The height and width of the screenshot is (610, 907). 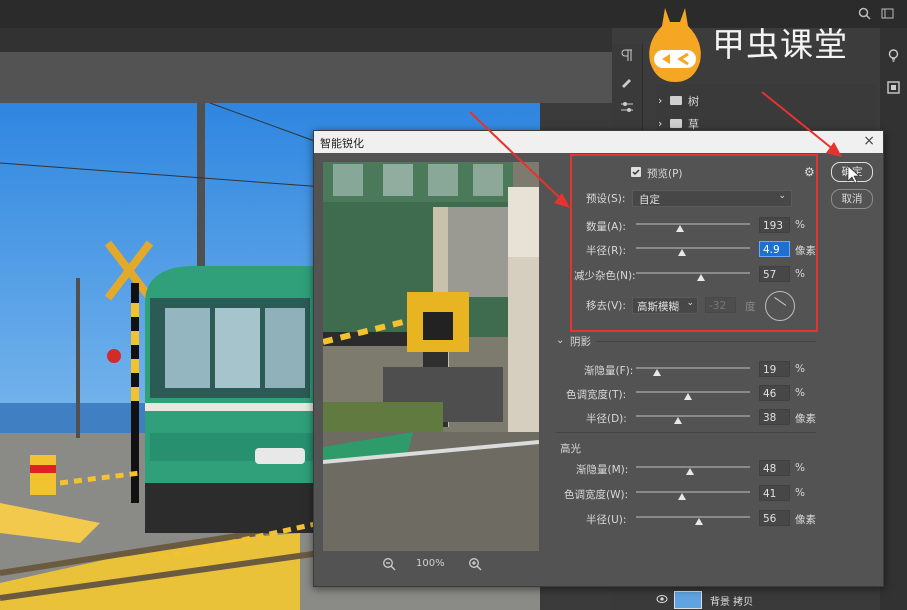 I want to click on zoom-in-icon, so click(x=475, y=564).